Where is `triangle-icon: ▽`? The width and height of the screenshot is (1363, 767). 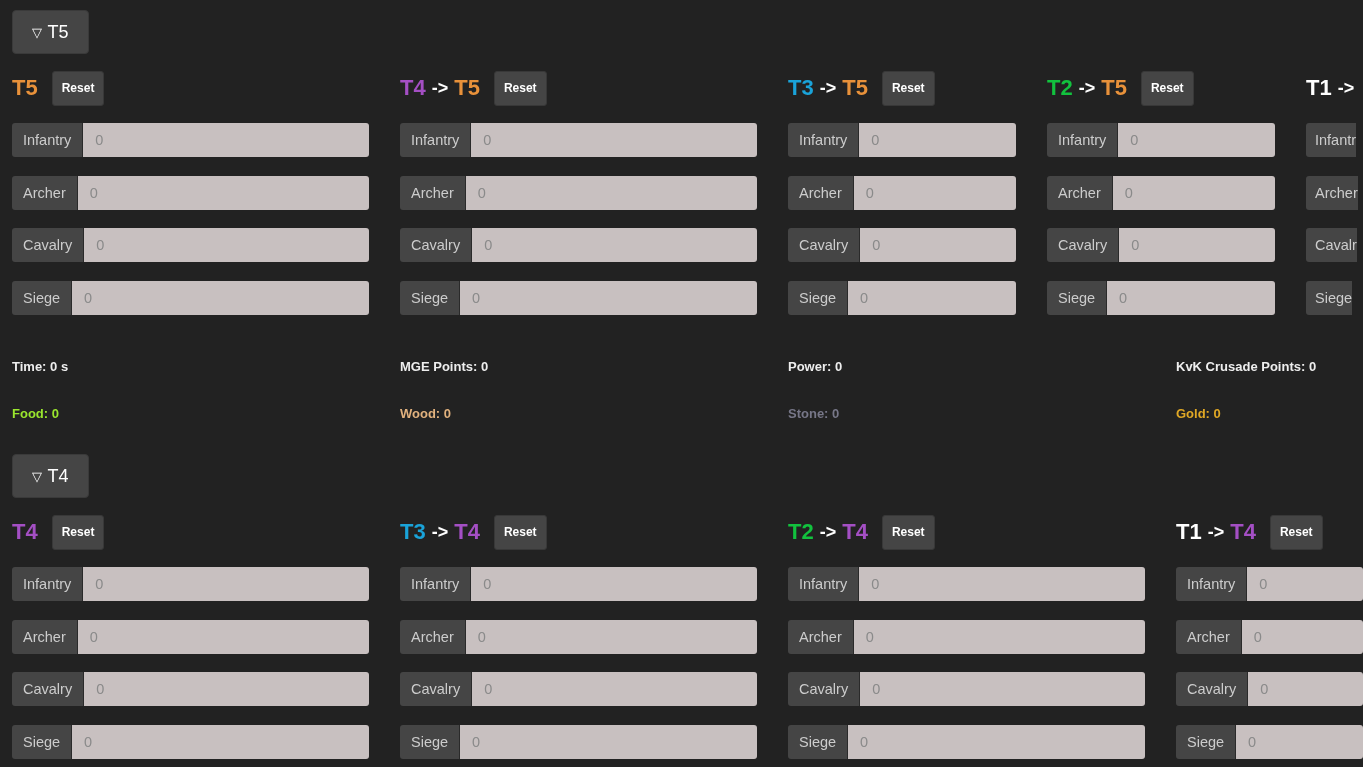 triangle-icon: ▽ is located at coordinates (37, 476).